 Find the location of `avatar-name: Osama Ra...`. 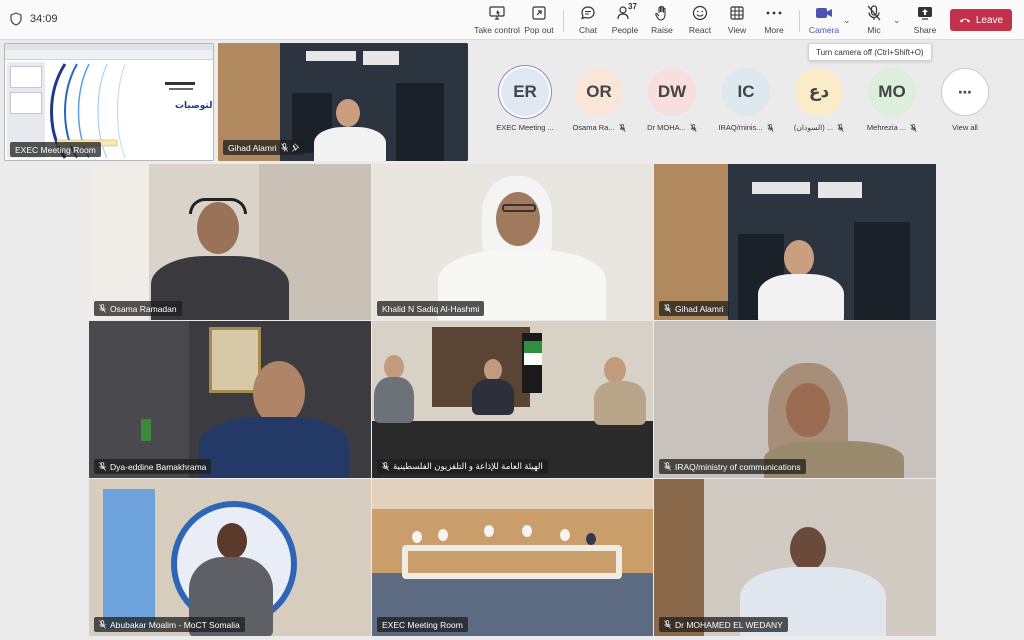

avatar-name: Osama Ra... is located at coordinates (599, 127).